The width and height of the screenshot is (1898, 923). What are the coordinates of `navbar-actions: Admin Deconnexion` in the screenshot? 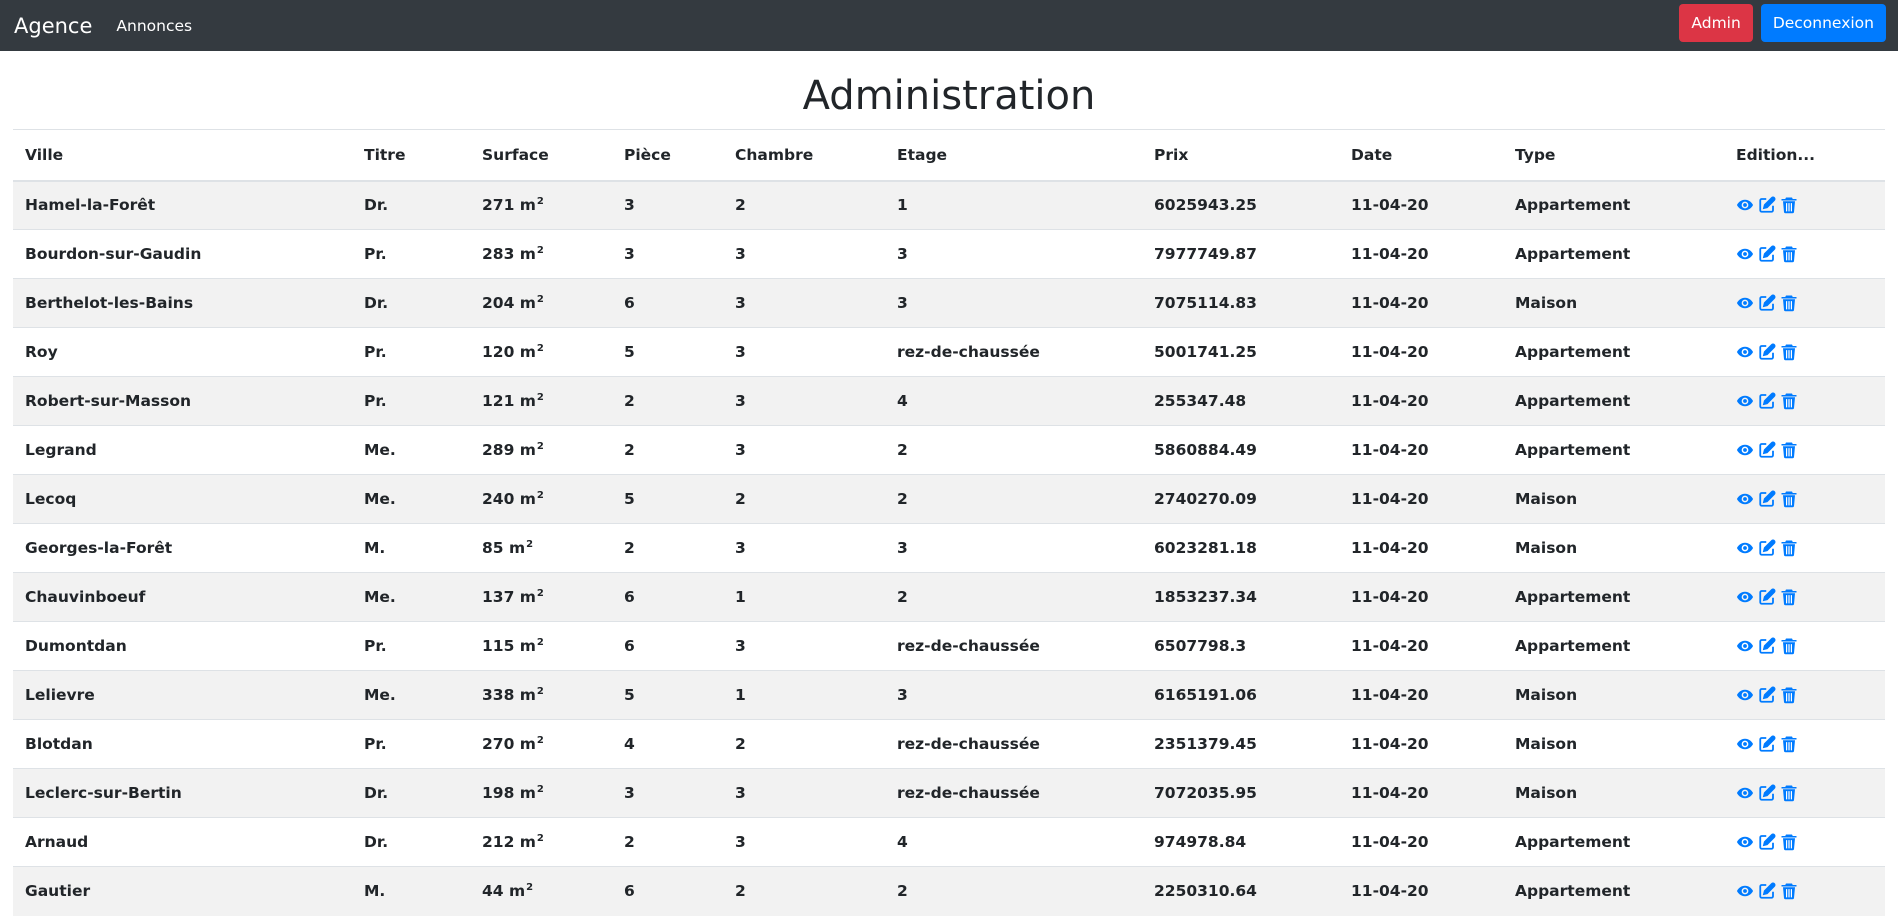 It's located at (1782, 23).